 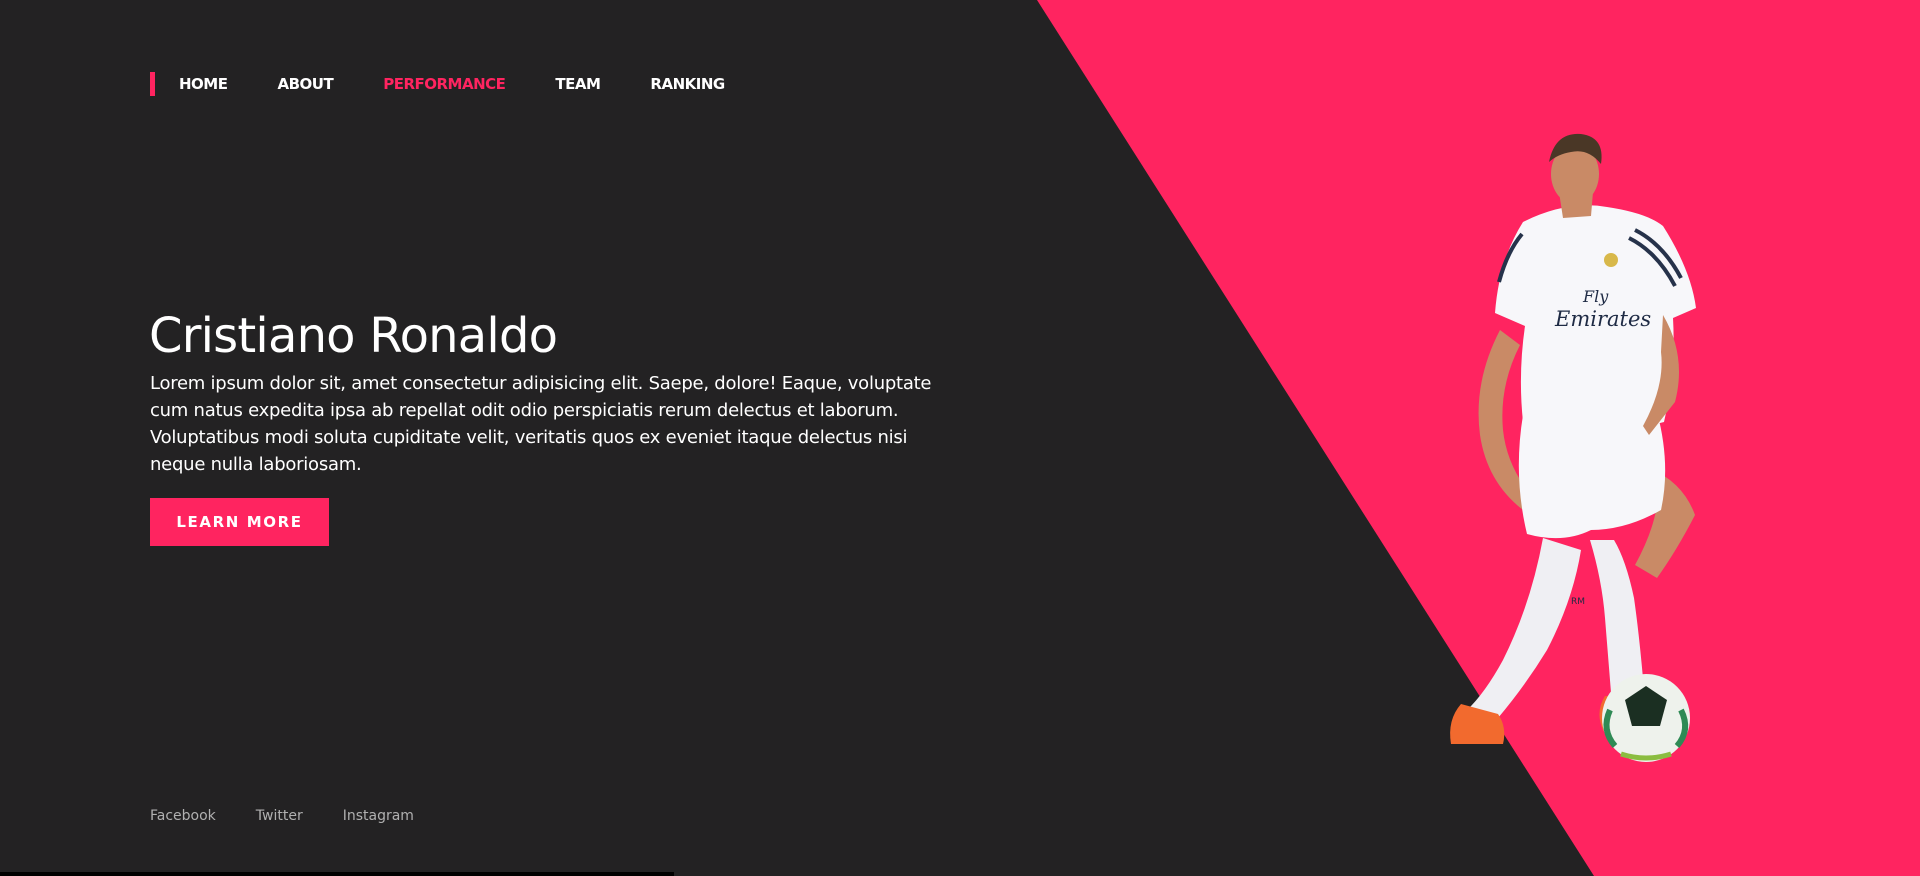 What do you see at coordinates (1573, 447) in the screenshot?
I see `football-player-illustration: Fly Emirates RM` at bounding box center [1573, 447].